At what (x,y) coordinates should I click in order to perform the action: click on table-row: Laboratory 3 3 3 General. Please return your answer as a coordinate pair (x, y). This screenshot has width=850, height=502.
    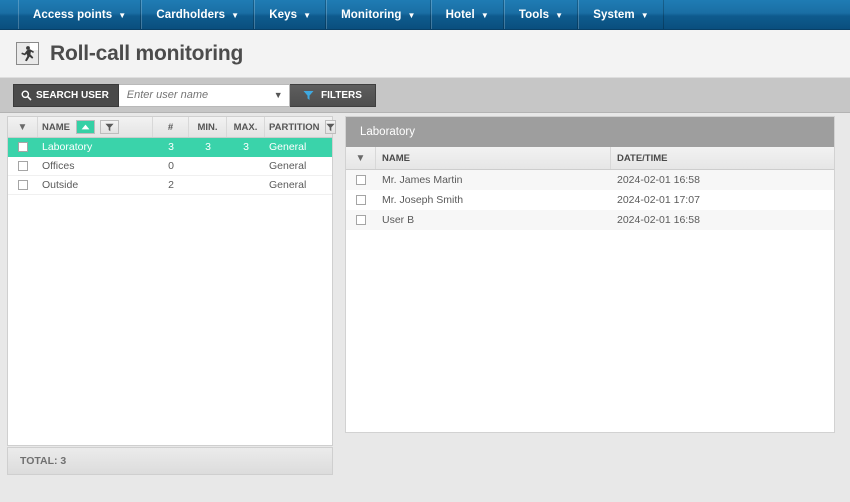
    Looking at the image, I should click on (170, 147).